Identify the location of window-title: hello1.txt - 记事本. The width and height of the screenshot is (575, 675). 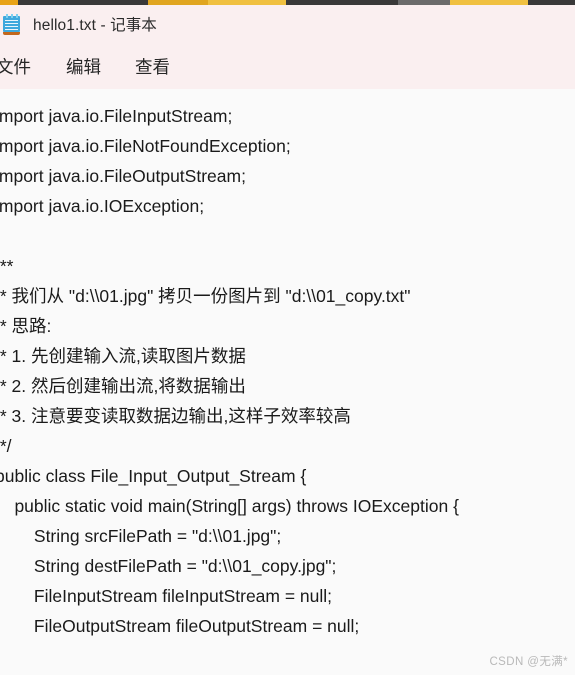
(95, 25).